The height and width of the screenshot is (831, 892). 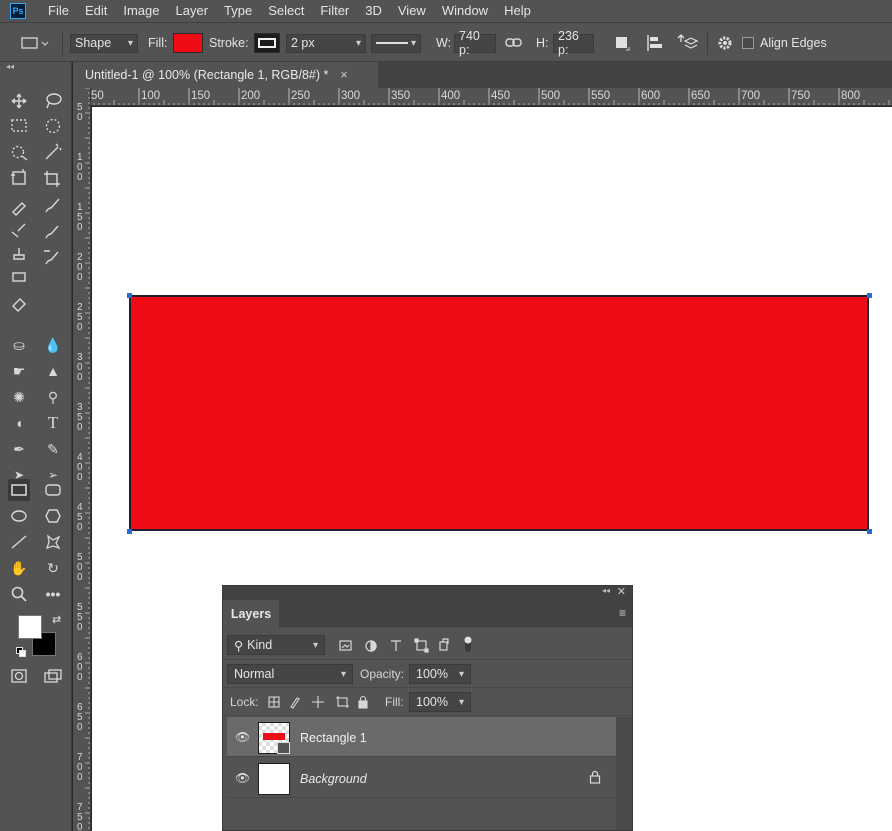 What do you see at coordinates (21, 652) in the screenshot?
I see `default-colors-icon` at bounding box center [21, 652].